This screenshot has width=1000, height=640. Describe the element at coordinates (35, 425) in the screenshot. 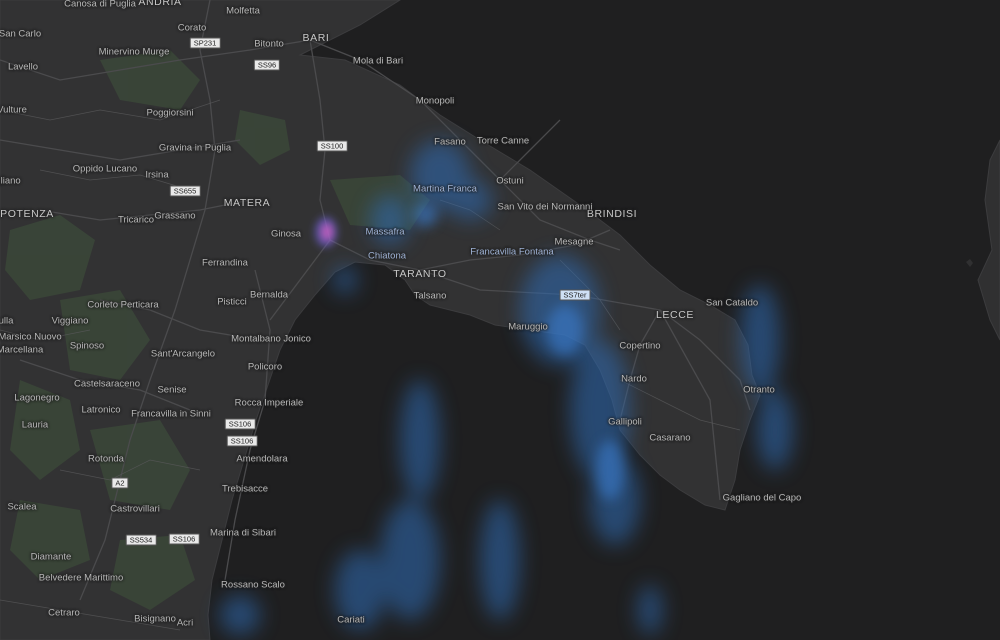

I see `town-label-lauria: Lauria` at that location.